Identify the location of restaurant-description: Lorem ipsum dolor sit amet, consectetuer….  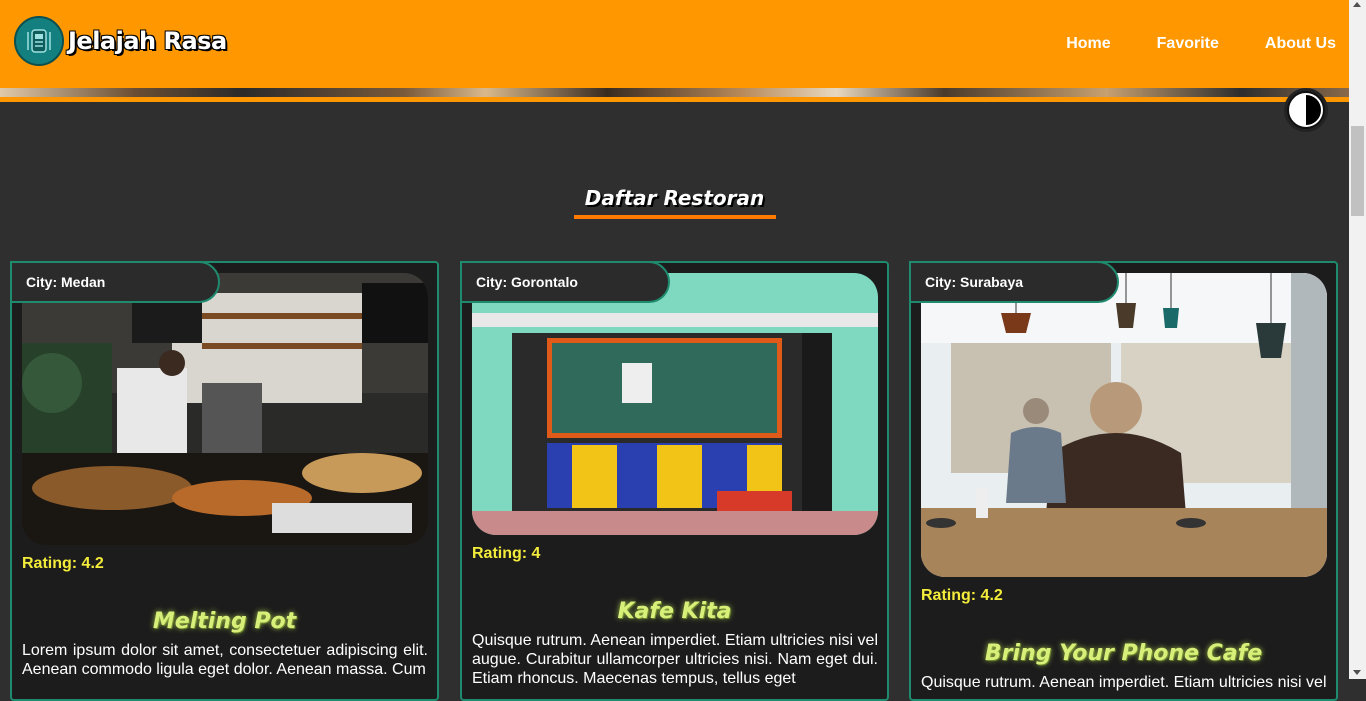
(225, 660).